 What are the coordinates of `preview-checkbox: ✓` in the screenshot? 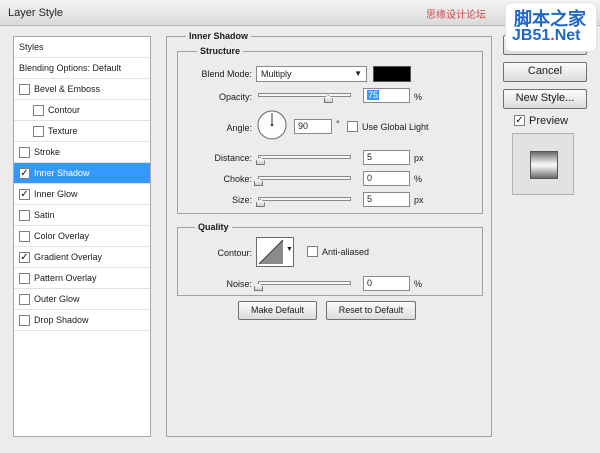 It's located at (519, 120).